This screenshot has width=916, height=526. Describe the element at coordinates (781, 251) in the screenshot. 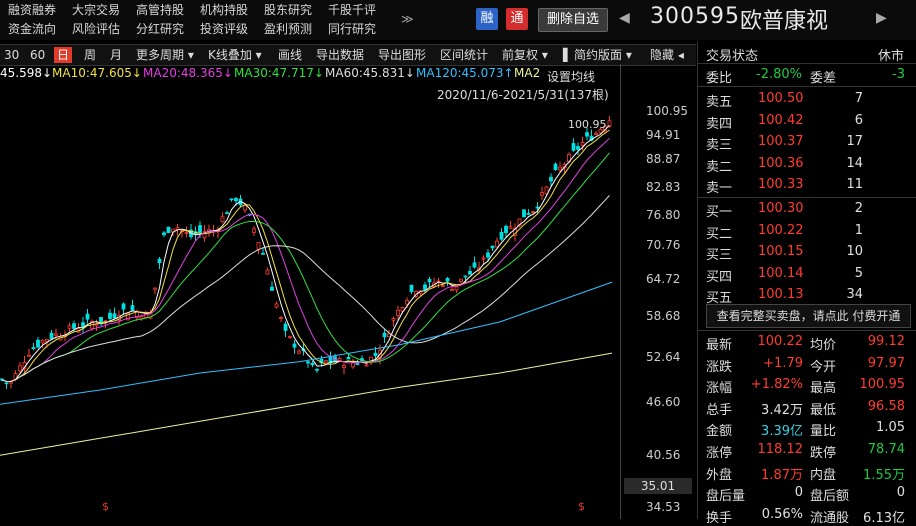

I see `bid-price-3: 100.15` at that location.